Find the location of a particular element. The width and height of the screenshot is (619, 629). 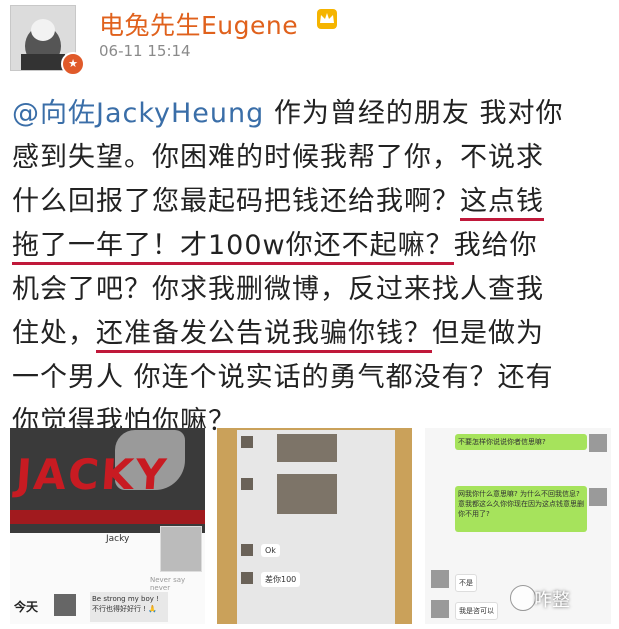

banner-strip is located at coordinates (107, 517).